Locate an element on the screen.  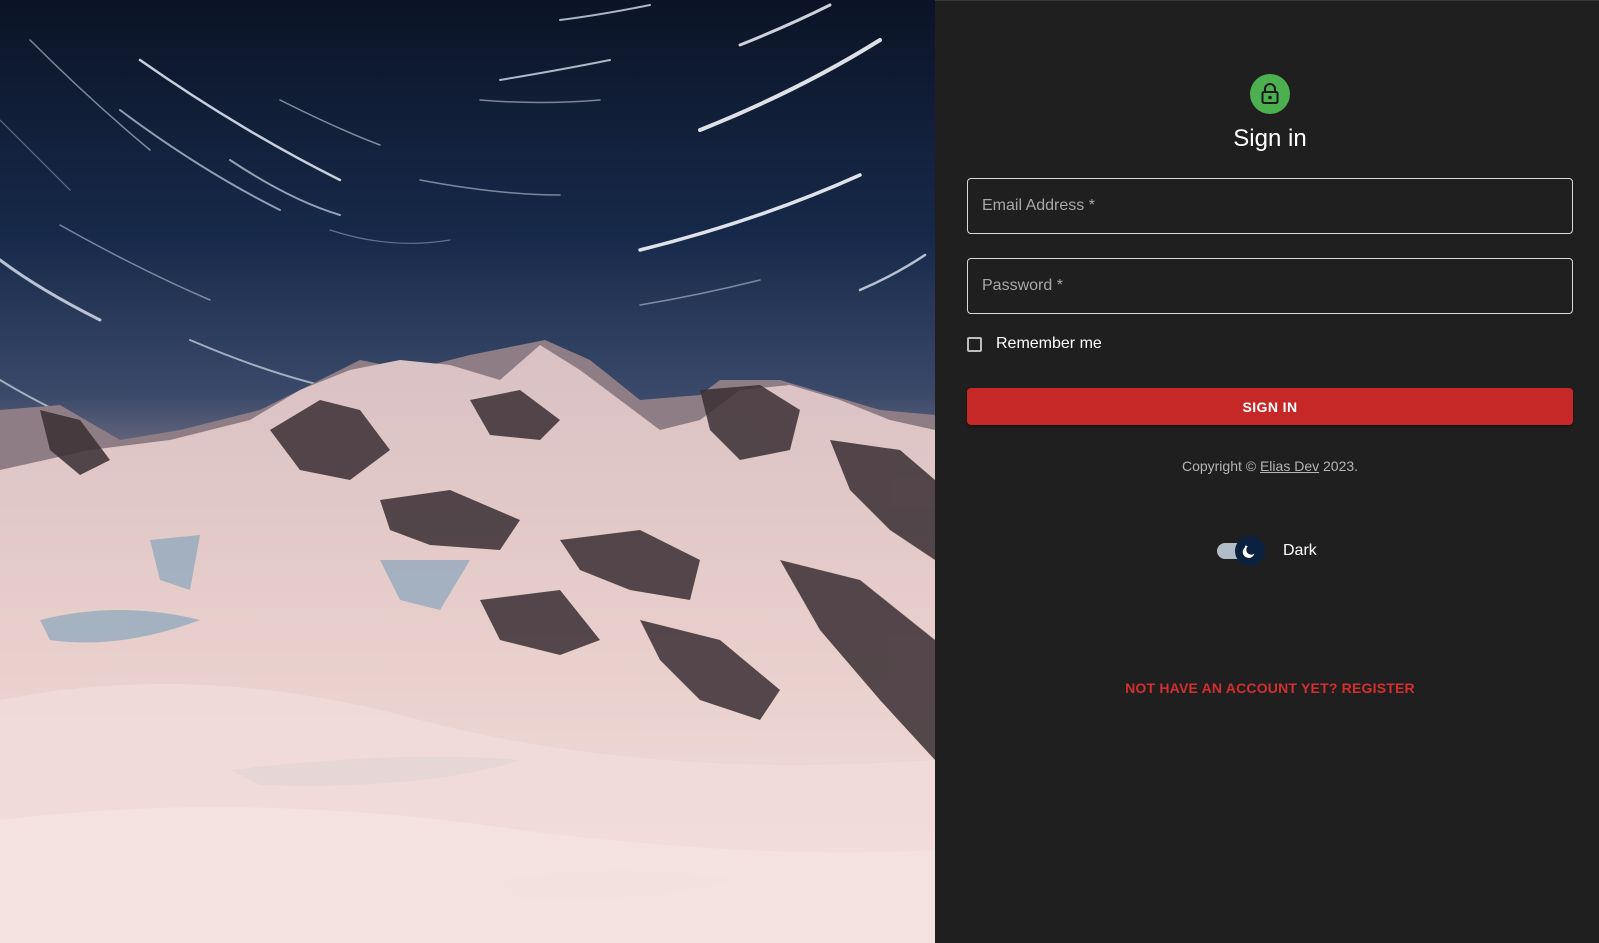
sign-in-button: SIGN IN is located at coordinates (1270, 406).